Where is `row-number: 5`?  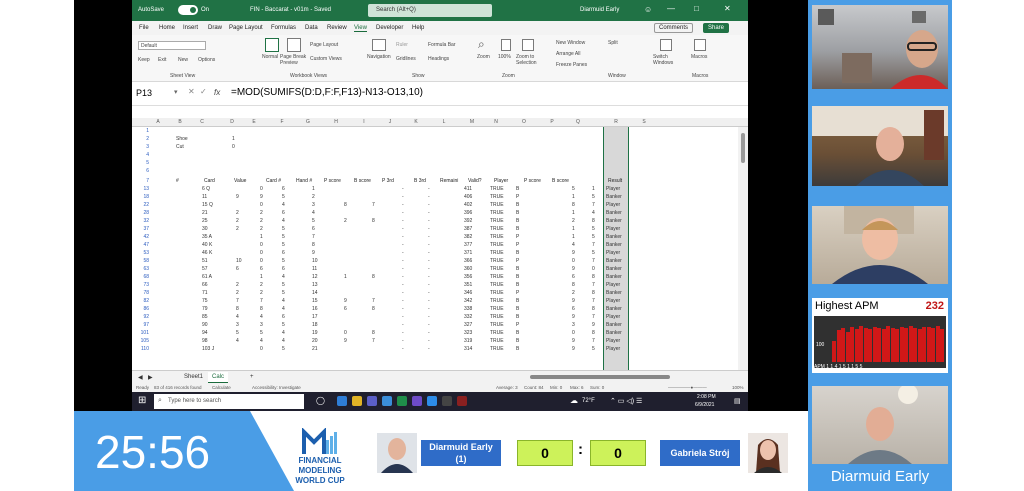 row-number: 5 is located at coordinates (142, 163).